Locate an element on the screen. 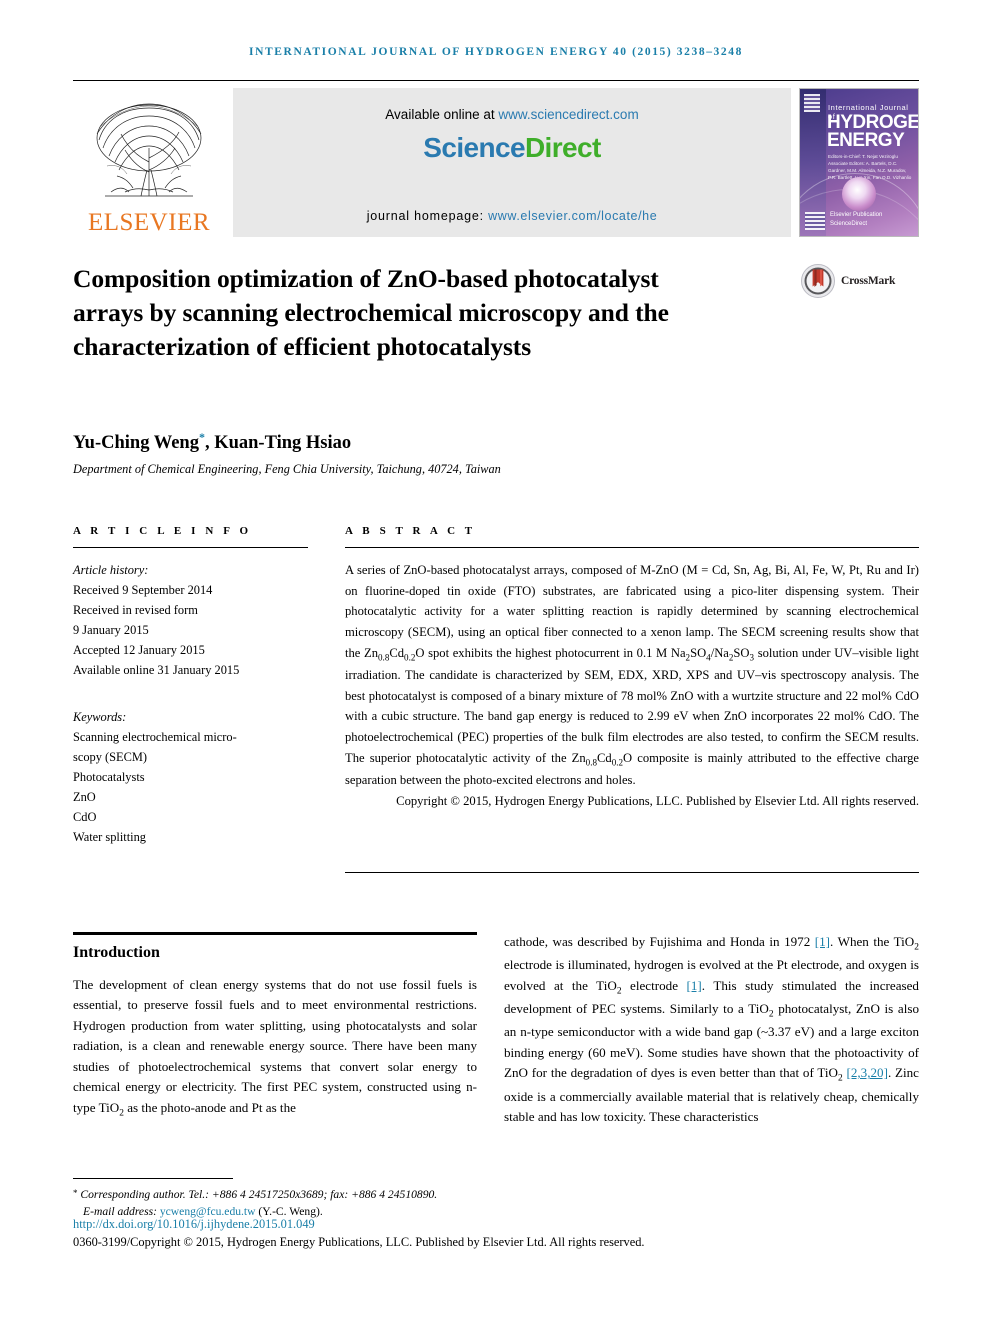 Image resolution: width=992 pixels, height=1323 pixels. abstract-rule is located at coordinates (632, 547).